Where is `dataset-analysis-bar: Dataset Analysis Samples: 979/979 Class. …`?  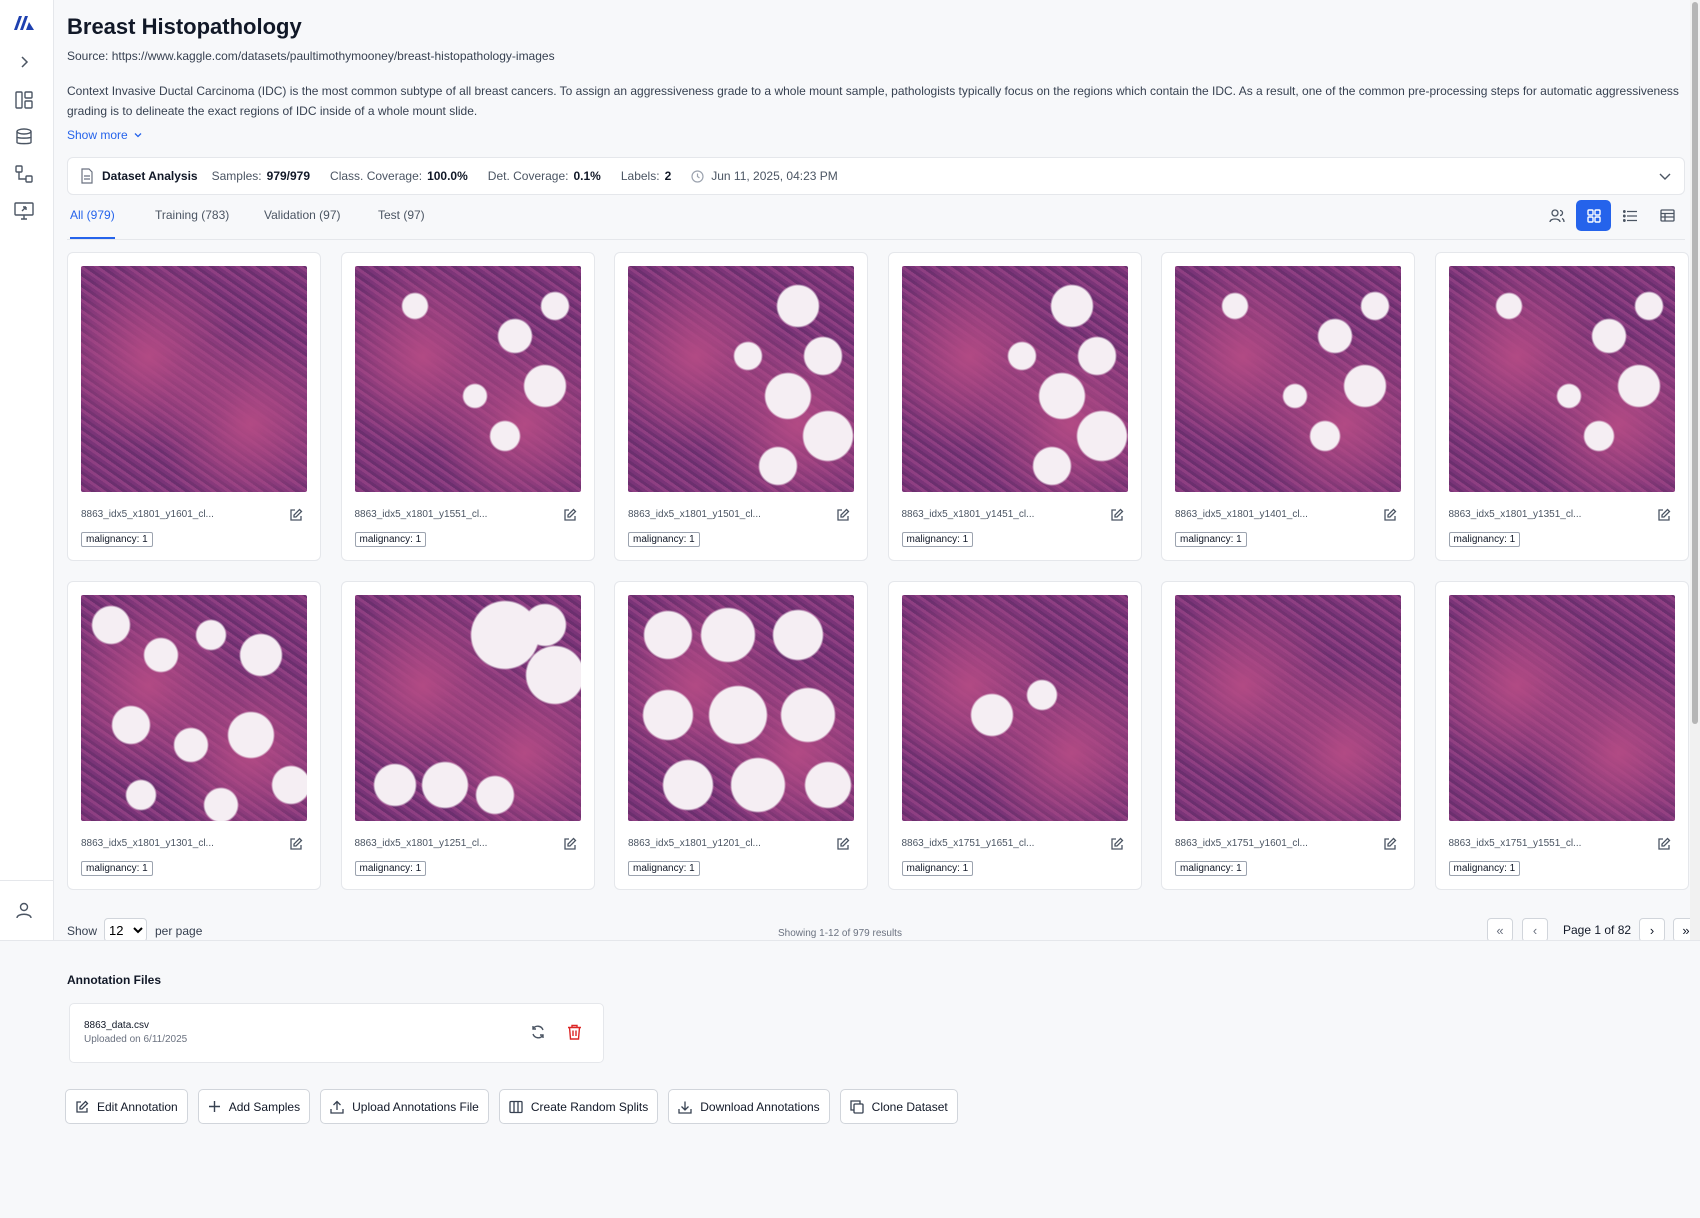
dataset-analysis-bar: Dataset Analysis Samples: 979/979 Class. … is located at coordinates (876, 176).